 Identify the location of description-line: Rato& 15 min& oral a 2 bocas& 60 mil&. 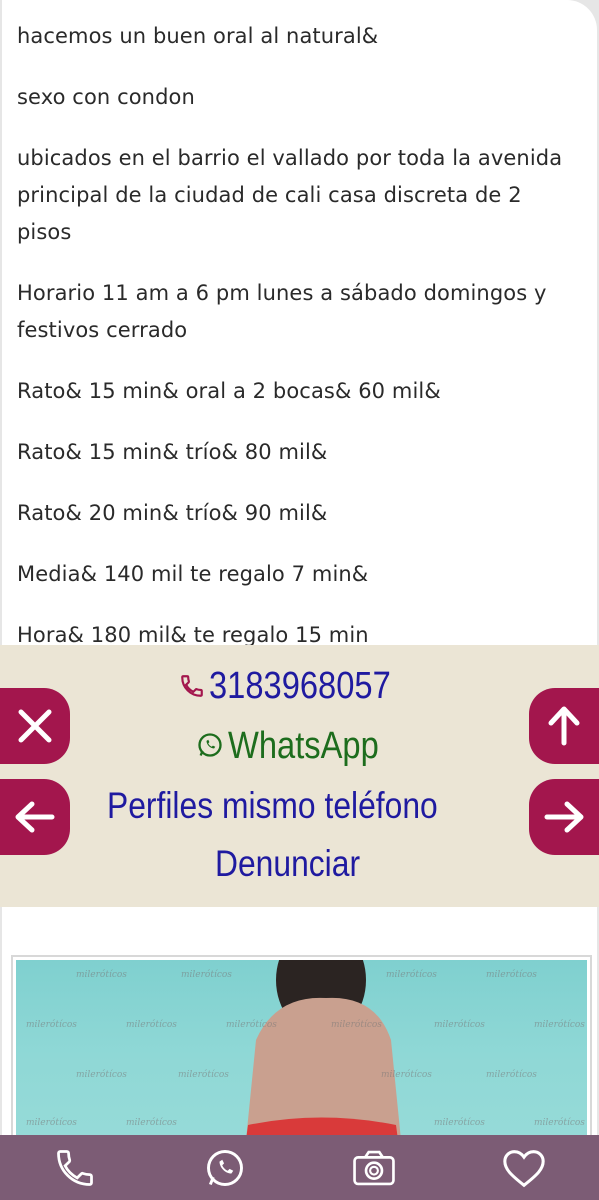
(229, 391).